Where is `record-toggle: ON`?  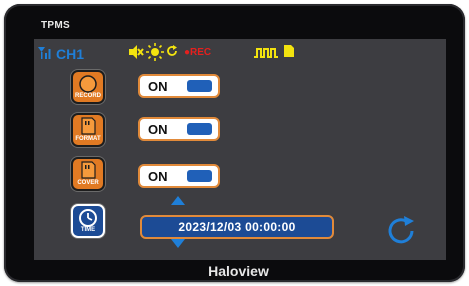
record-toggle: ON is located at coordinates (179, 86).